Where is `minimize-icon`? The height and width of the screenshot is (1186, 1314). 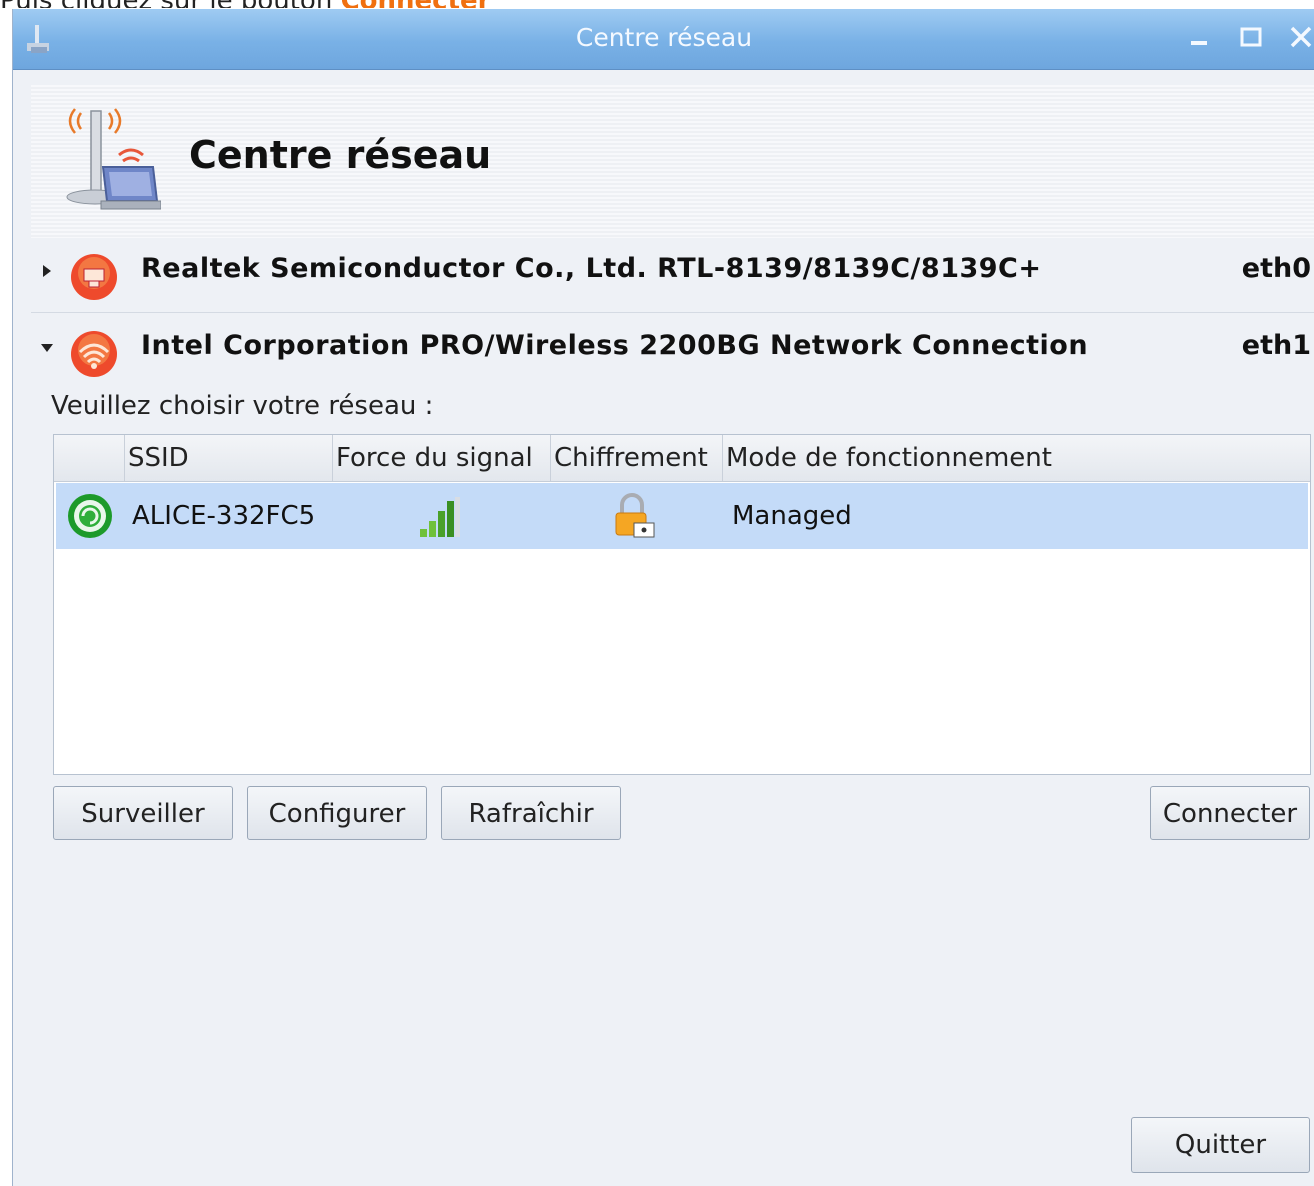 minimize-icon is located at coordinates (1202, 38).